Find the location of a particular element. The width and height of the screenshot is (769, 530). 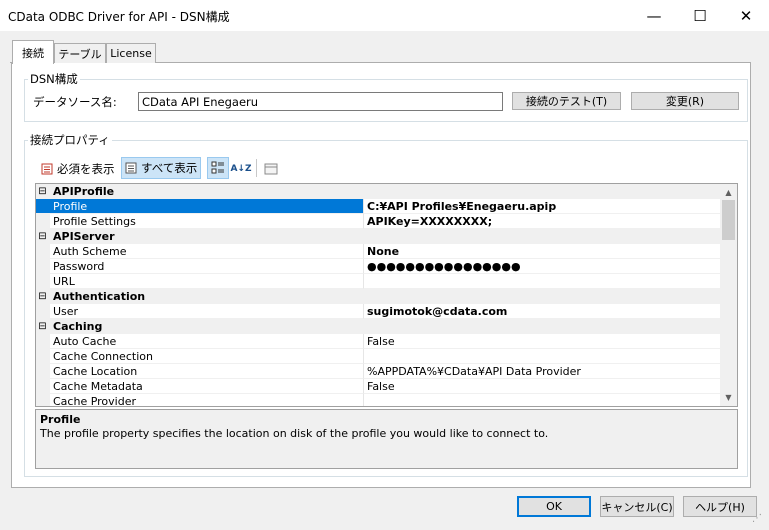

property-name: Cache Metadata is located at coordinates (200, 386).